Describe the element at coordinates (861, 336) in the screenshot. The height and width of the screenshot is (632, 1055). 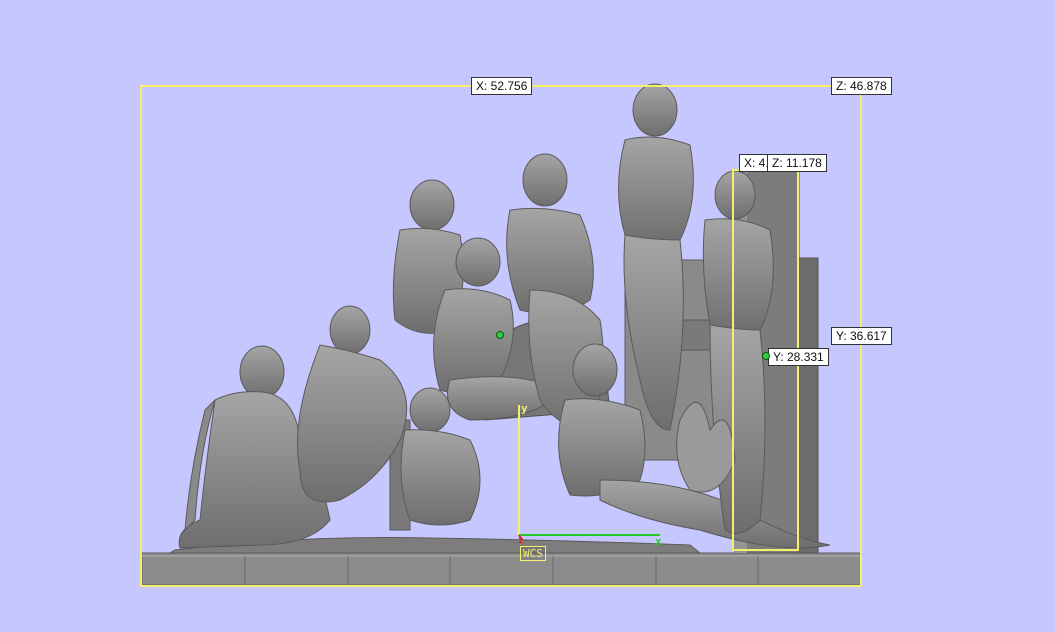
I see `outer-y-dimension: Y: 36.617` at that location.